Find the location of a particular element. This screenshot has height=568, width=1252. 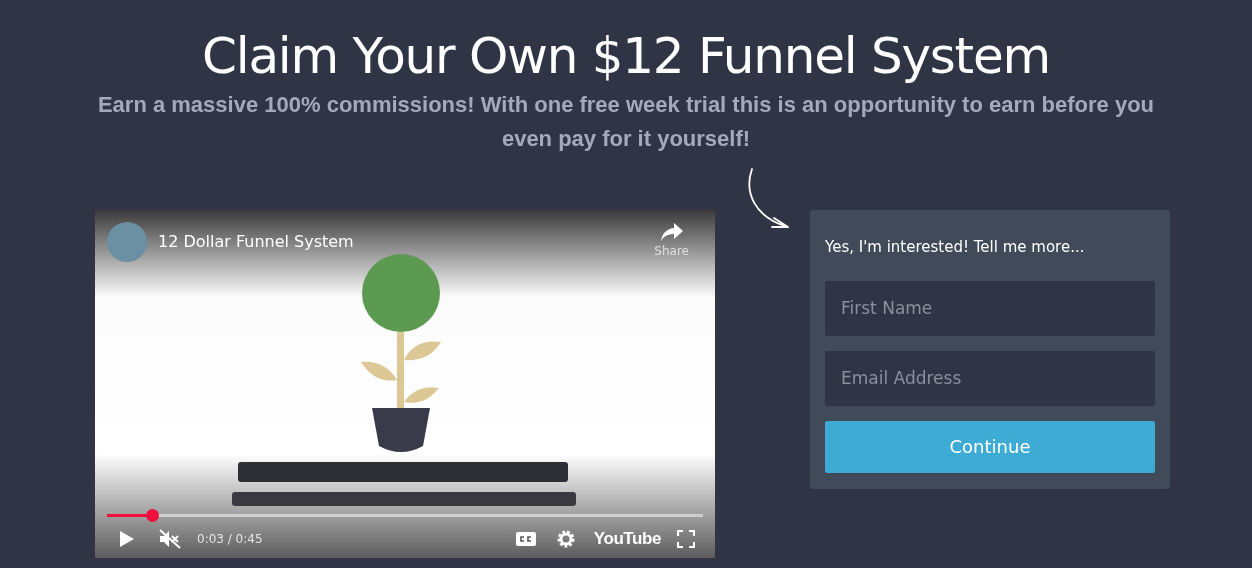

subheadline: Earn a massive 100% commissions! With one free week trial this is an opportunity to earn before you even pay for it yourself! is located at coordinates (626, 122).